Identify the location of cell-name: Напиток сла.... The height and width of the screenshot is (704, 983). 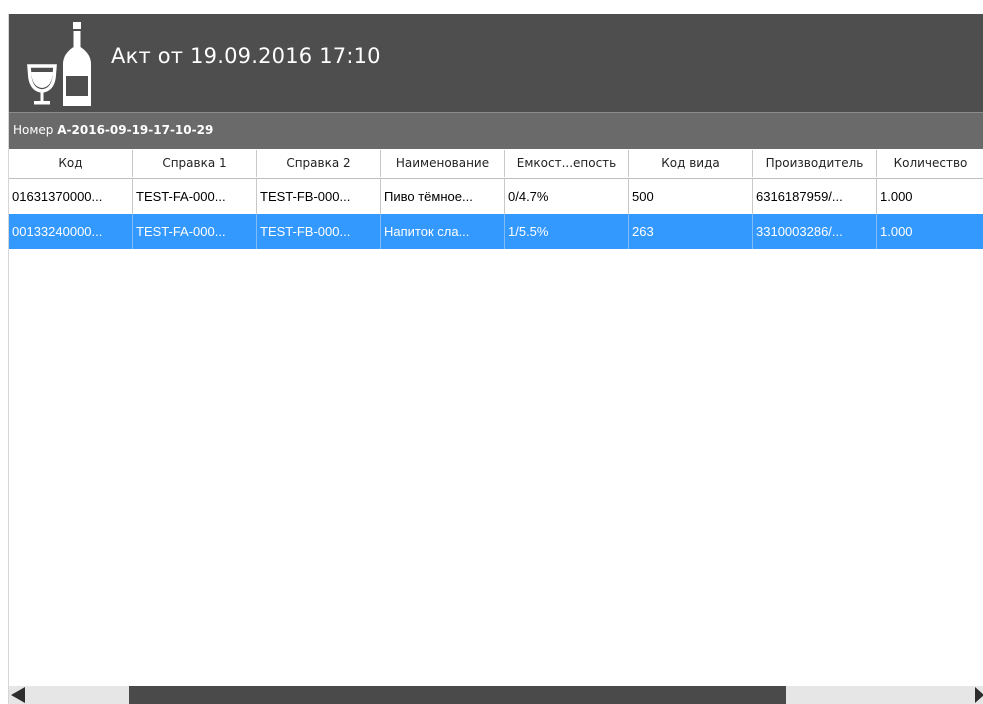
(443, 231).